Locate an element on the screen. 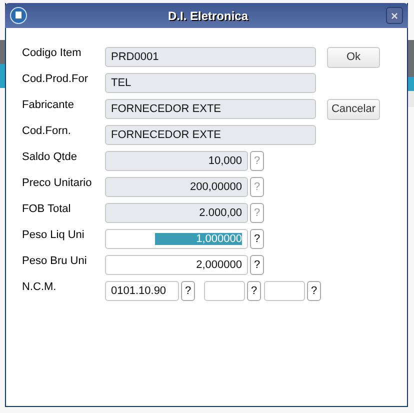 This screenshot has width=414, height=413. field-label: Cod.Forn. is located at coordinates (47, 131).